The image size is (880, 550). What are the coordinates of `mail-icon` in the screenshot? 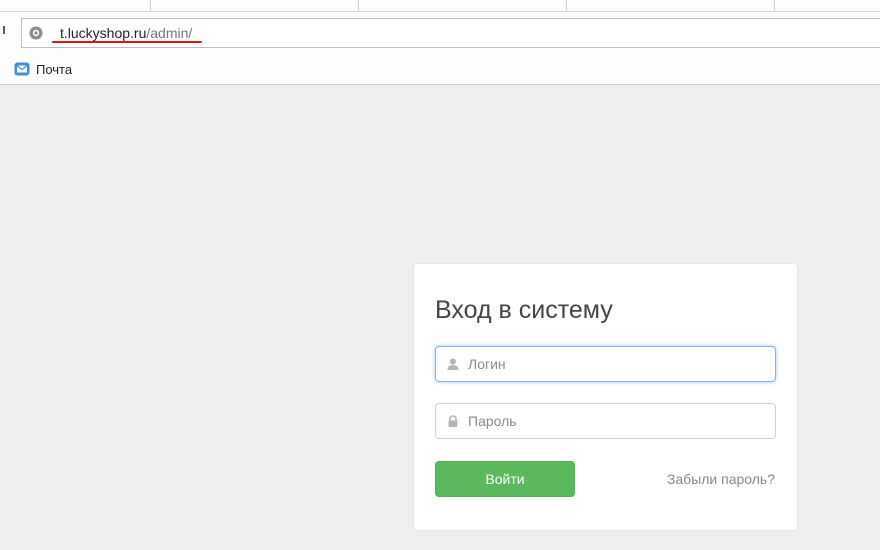 It's located at (22, 69).